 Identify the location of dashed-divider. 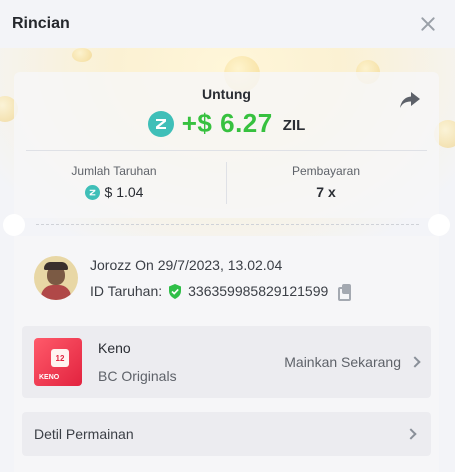
(227, 224).